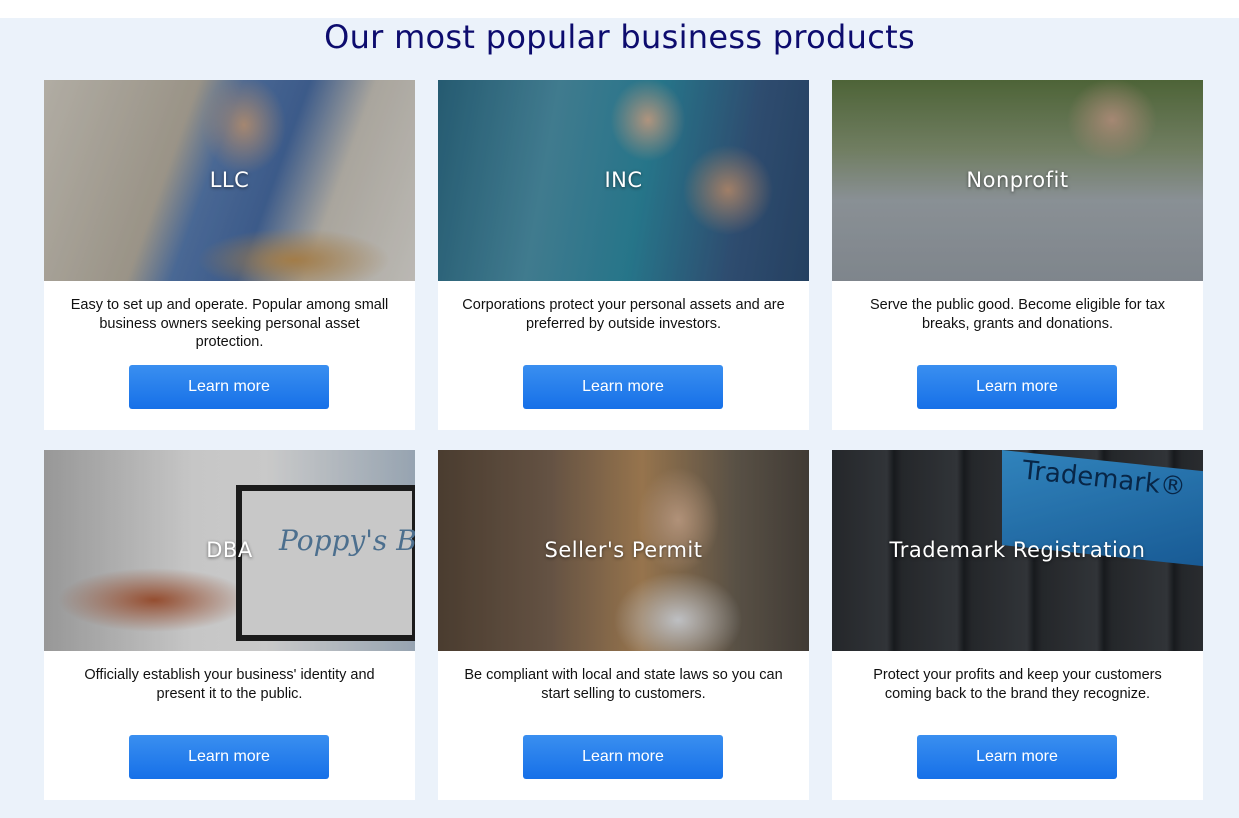 This screenshot has height=818, width=1239. What do you see at coordinates (619, 37) in the screenshot?
I see `section-heading: Our most popular business products` at bounding box center [619, 37].